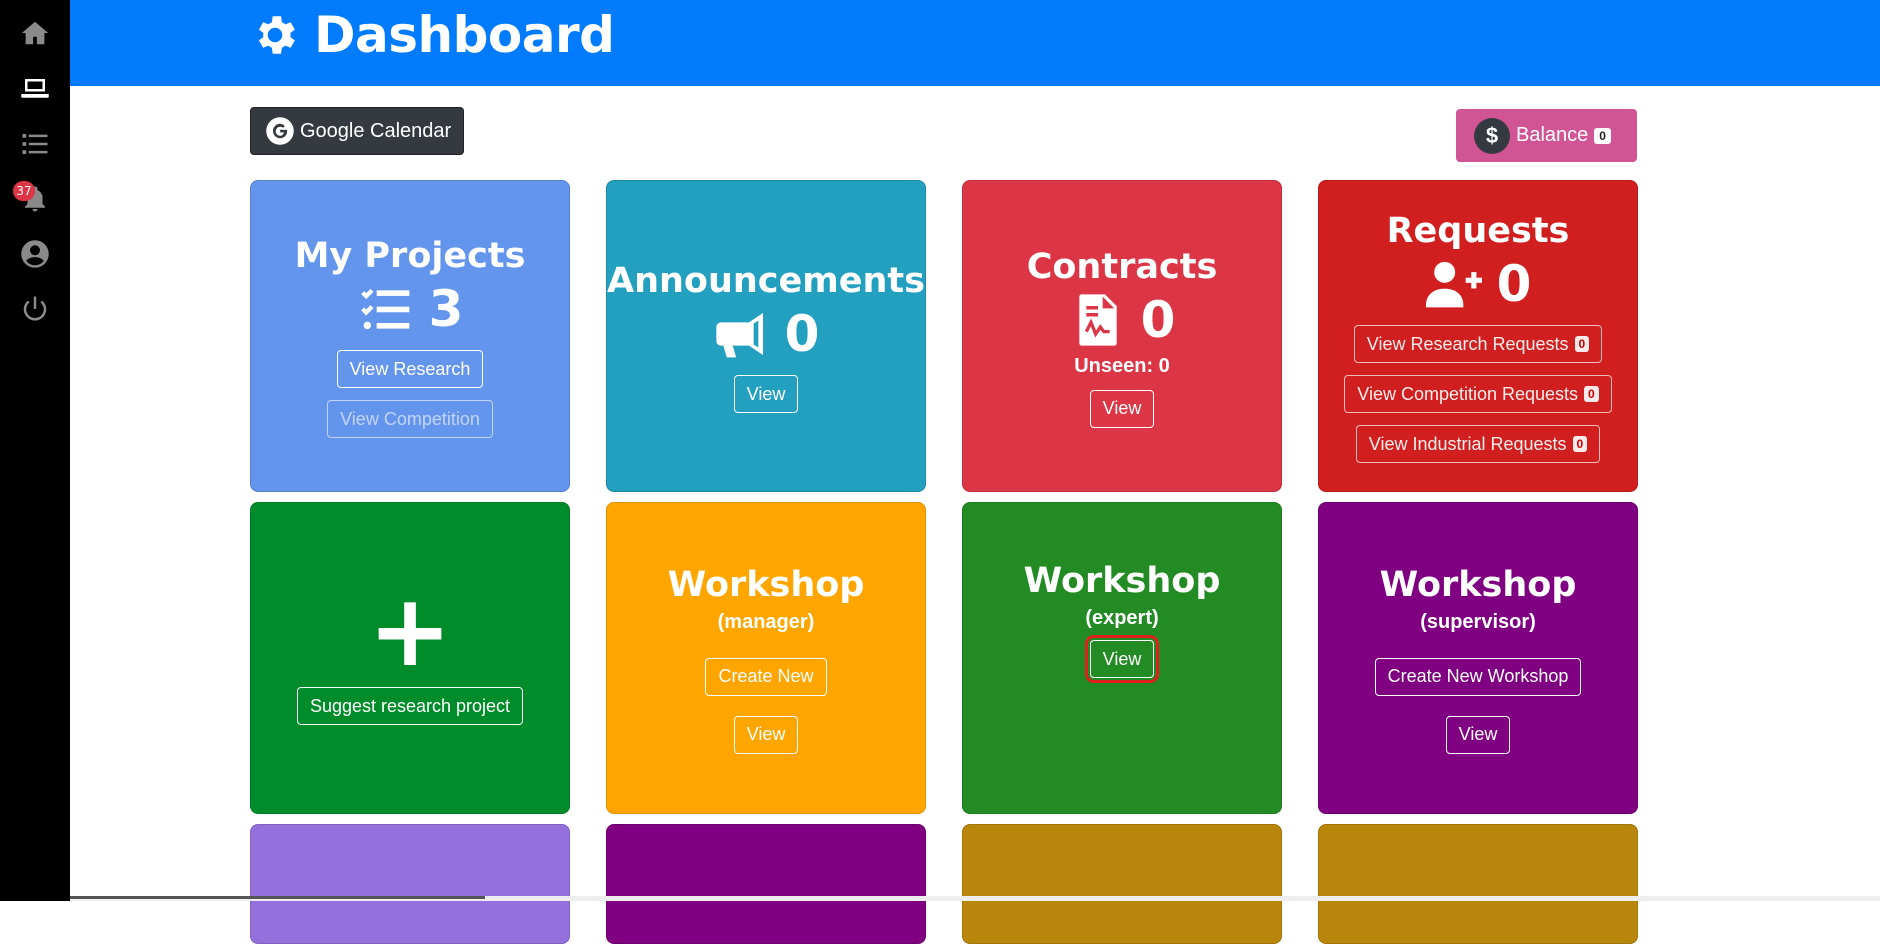  Describe the element at coordinates (410, 309) in the screenshot. I see `project-stat: 3` at that location.